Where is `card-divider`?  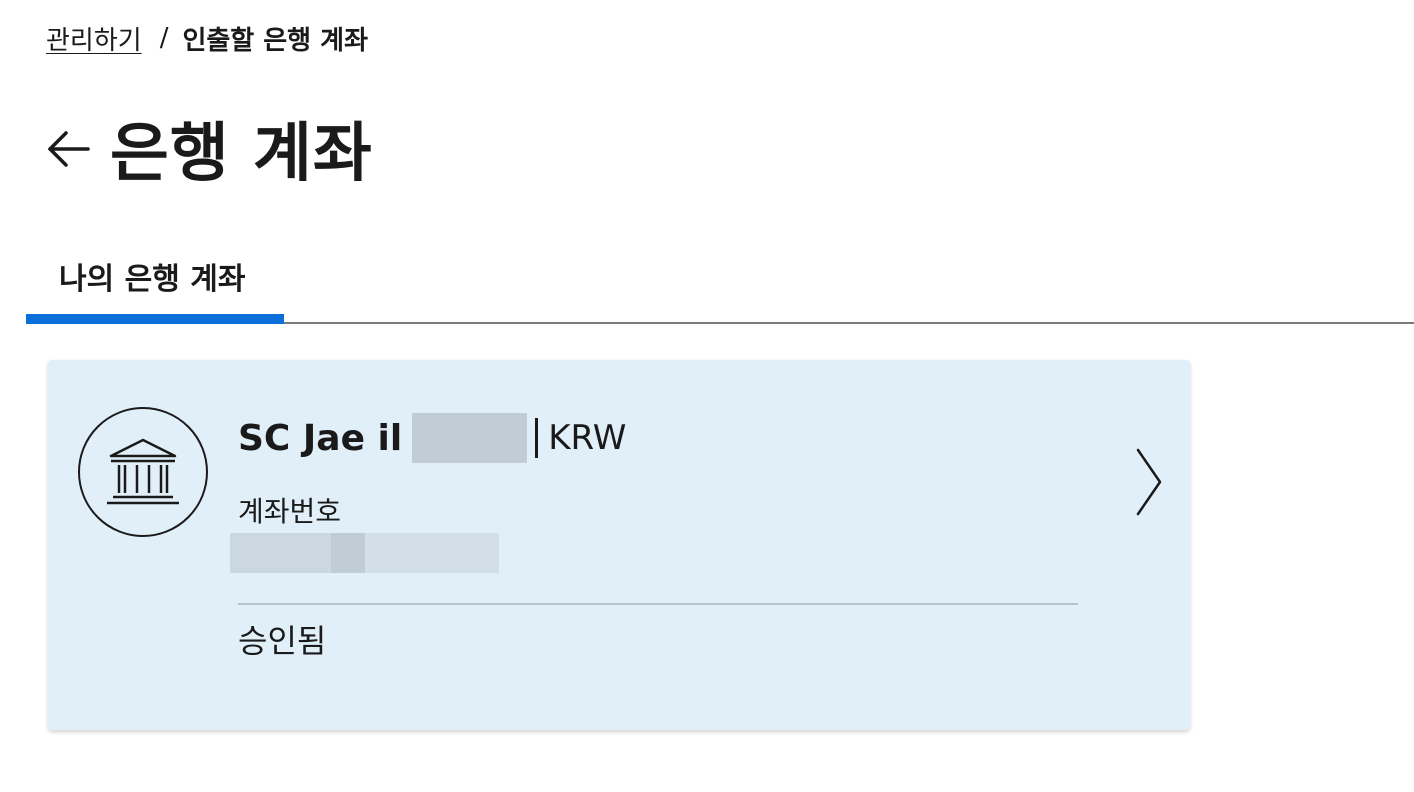 card-divider is located at coordinates (658, 604).